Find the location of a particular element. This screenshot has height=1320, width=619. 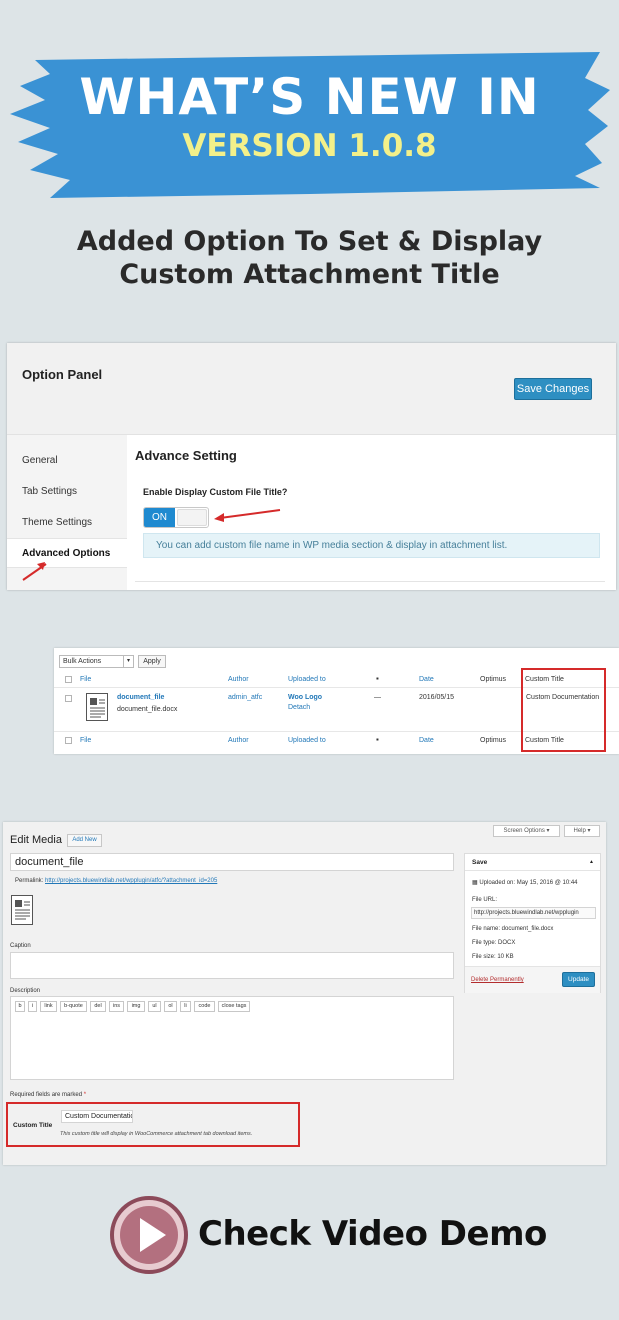

comment-bubble-icon: ▪ is located at coordinates (377, 739).